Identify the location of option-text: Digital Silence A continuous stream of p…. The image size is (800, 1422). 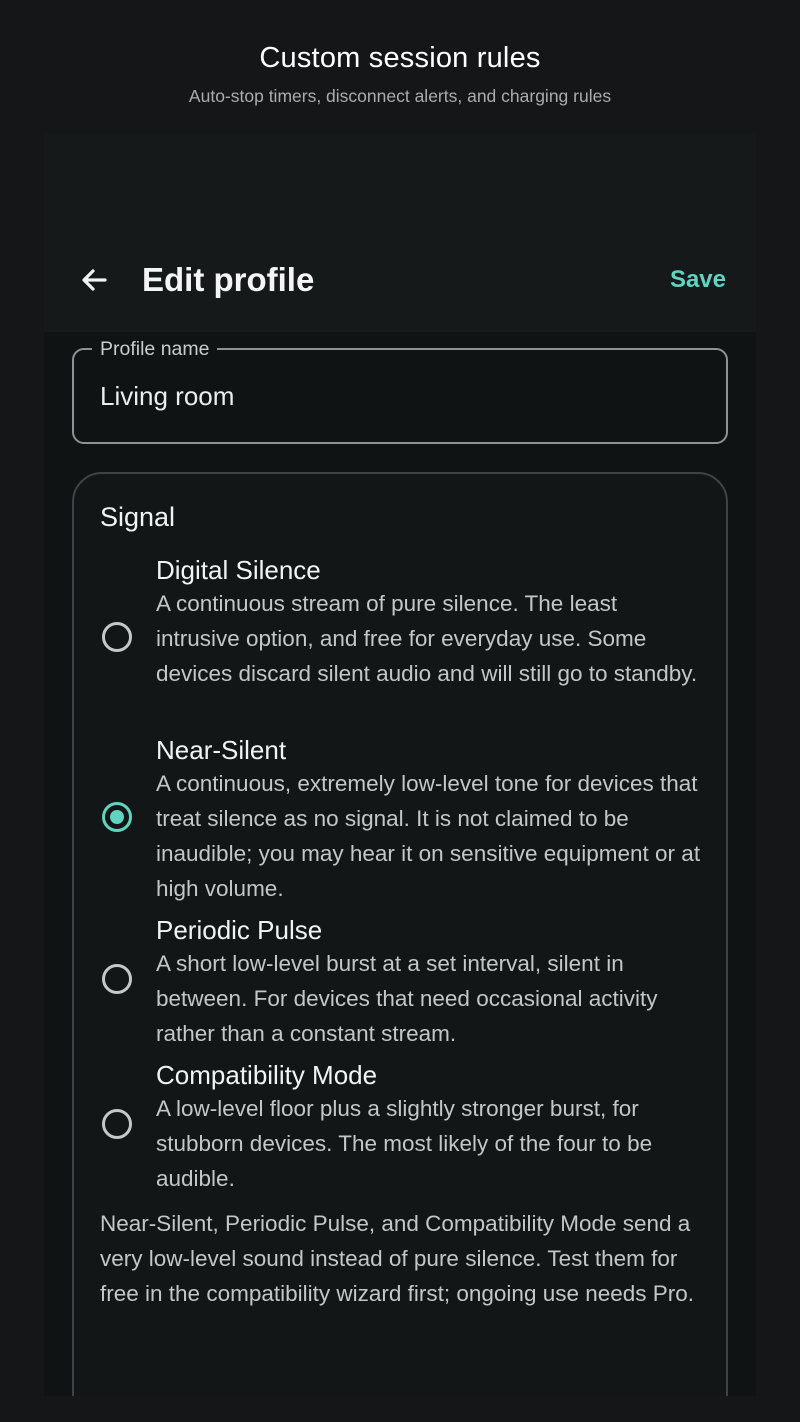
(431, 622).